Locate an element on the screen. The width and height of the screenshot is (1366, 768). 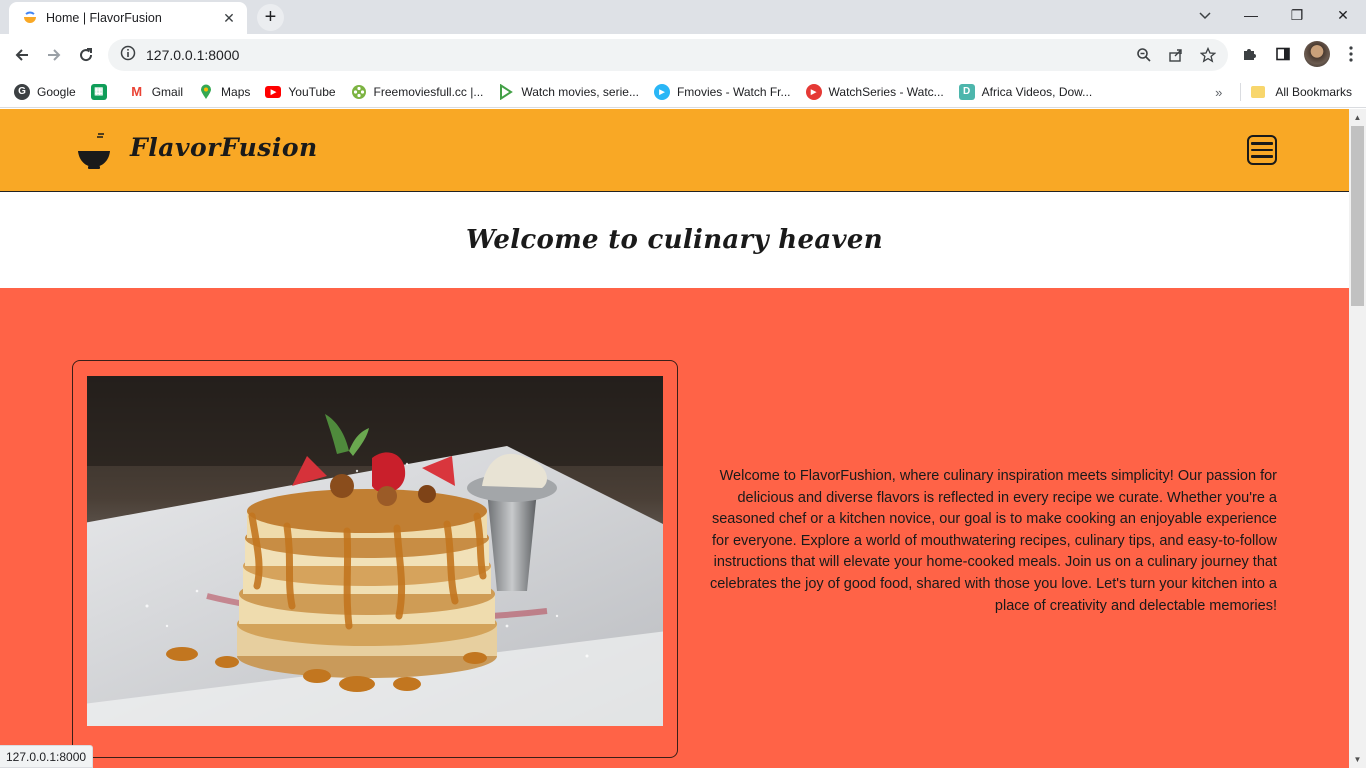
scroll-up-arrow-icon: ▲ is located at coordinates (1357, 117).